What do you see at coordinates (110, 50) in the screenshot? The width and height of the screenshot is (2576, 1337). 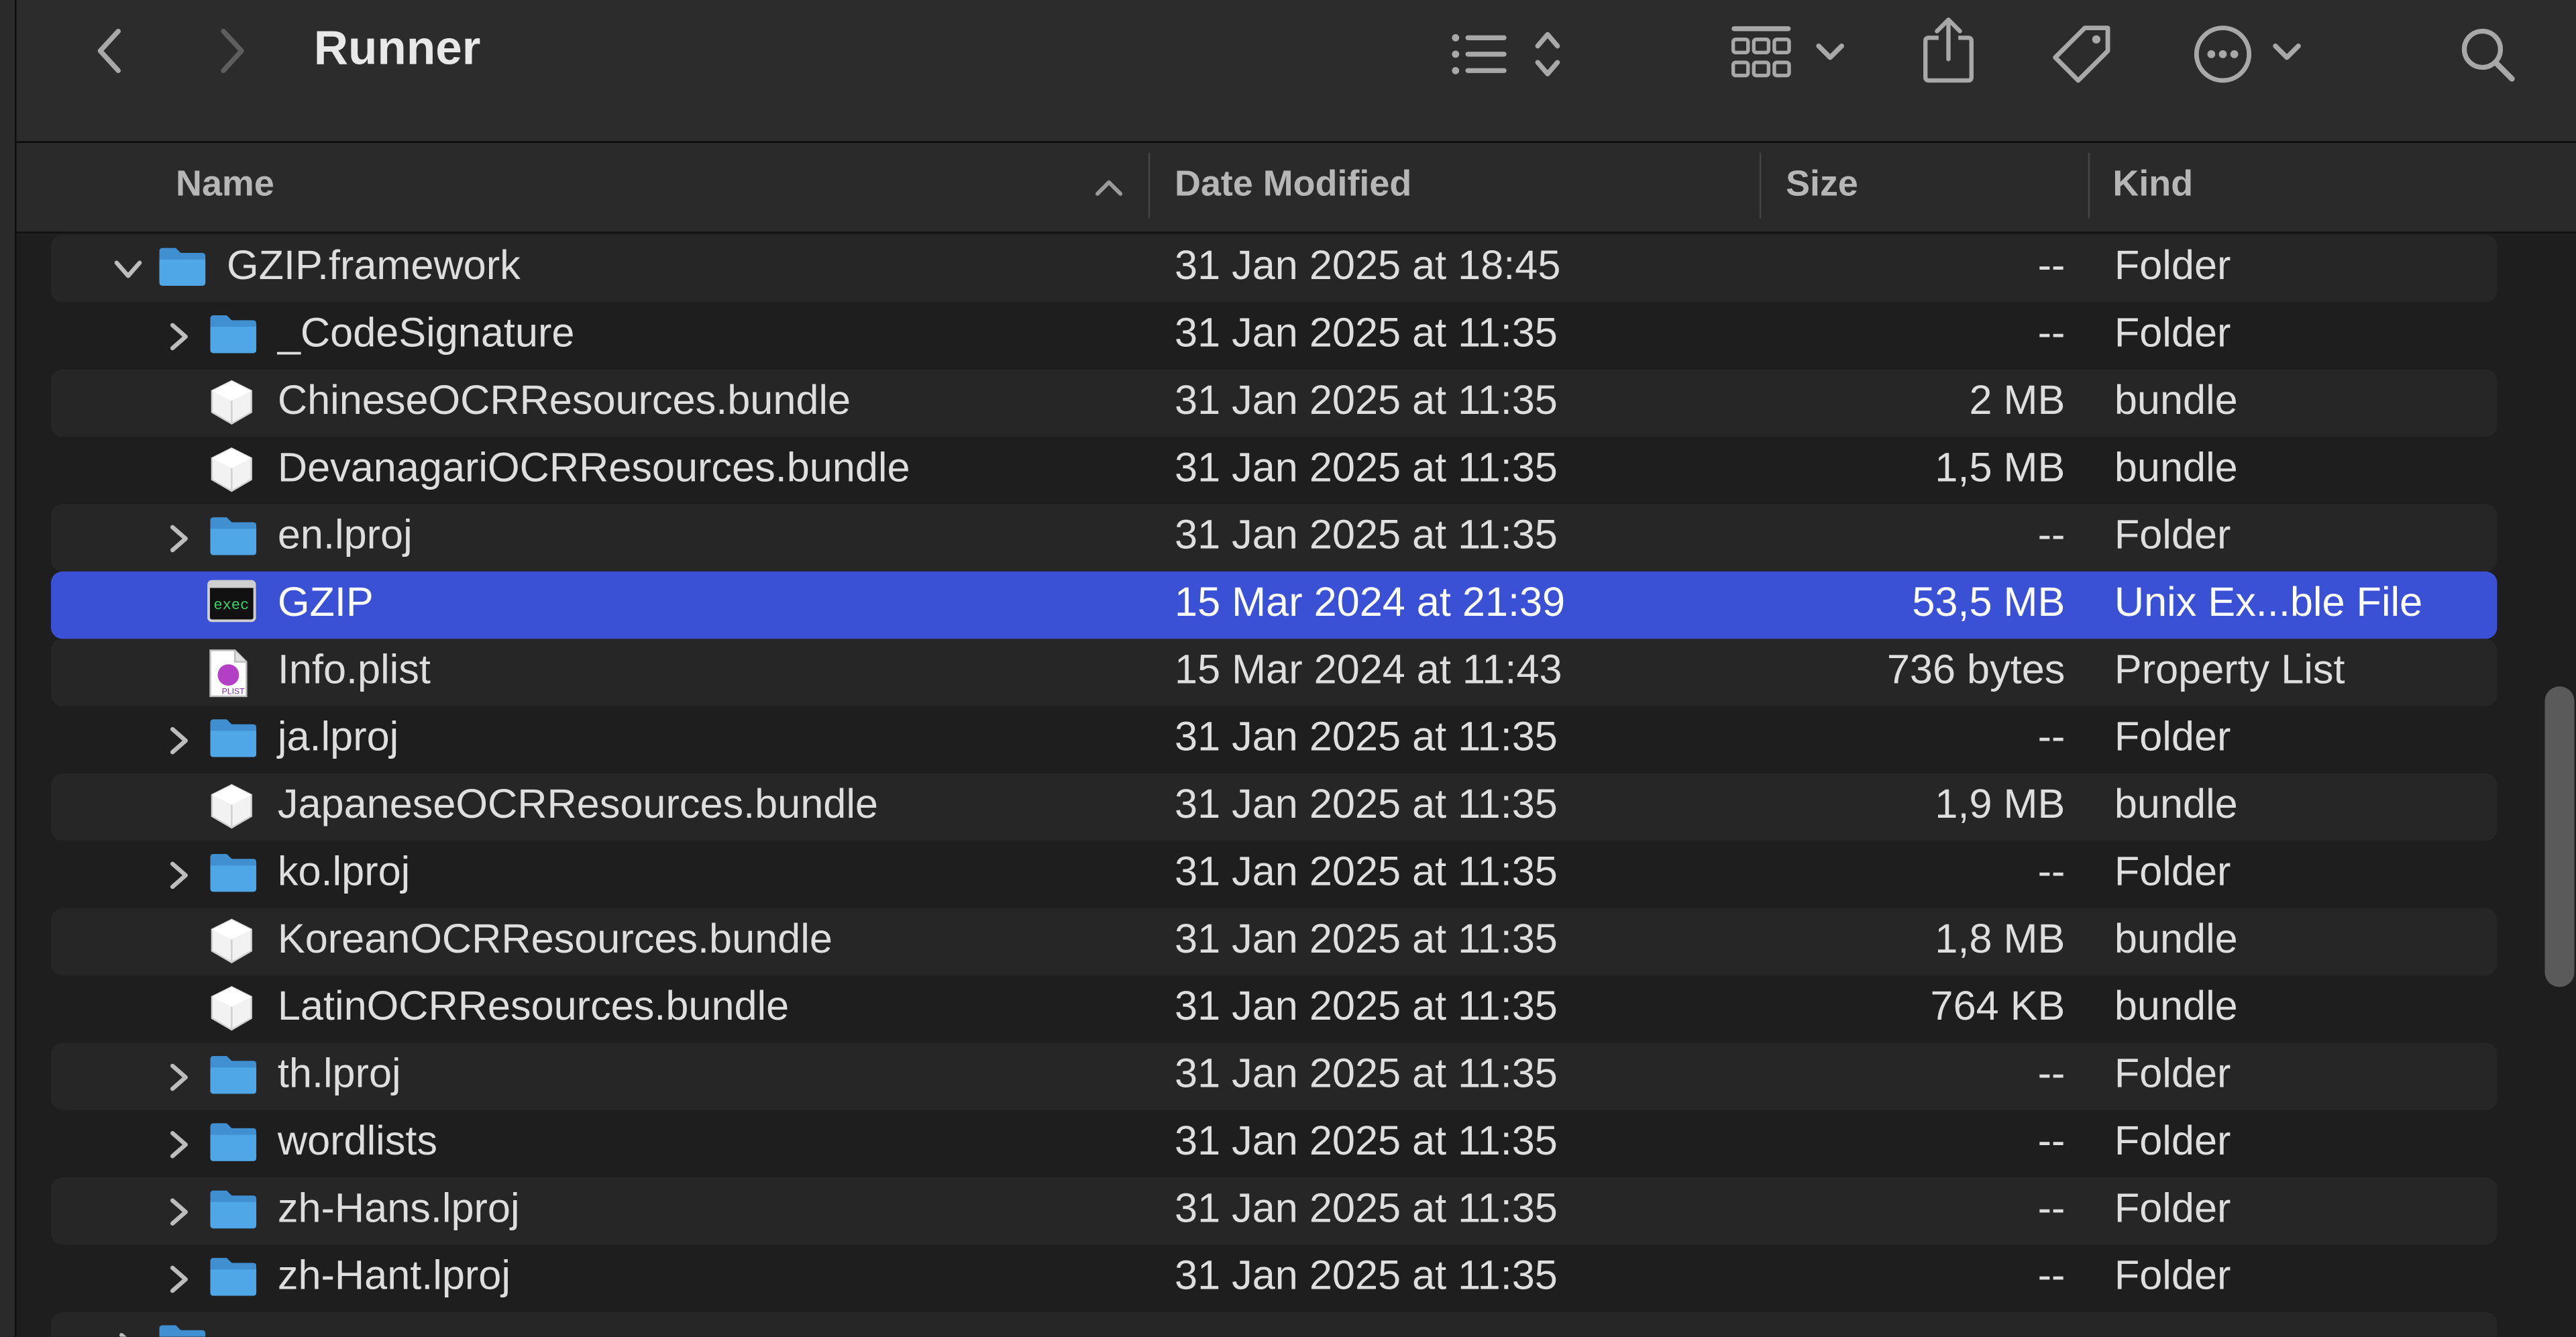 I see `back-icon` at bounding box center [110, 50].